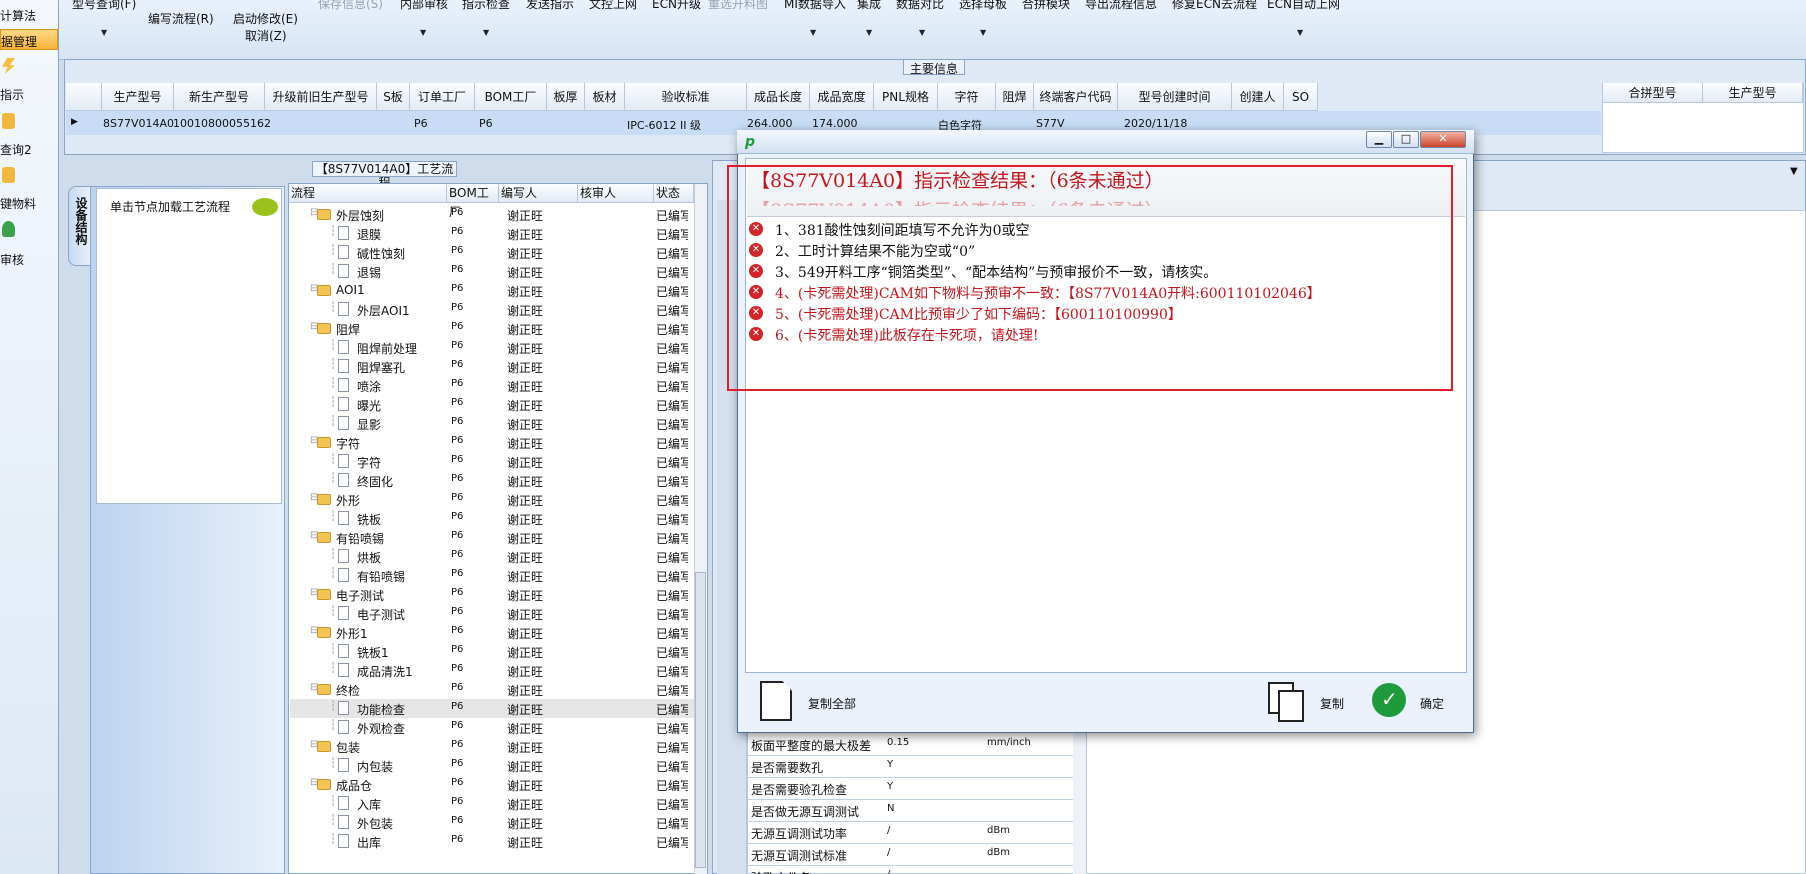 The height and width of the screenshot is (874, 1806). I want to click on param-row: 是否做无源互调测试 N, so click(910, 811).